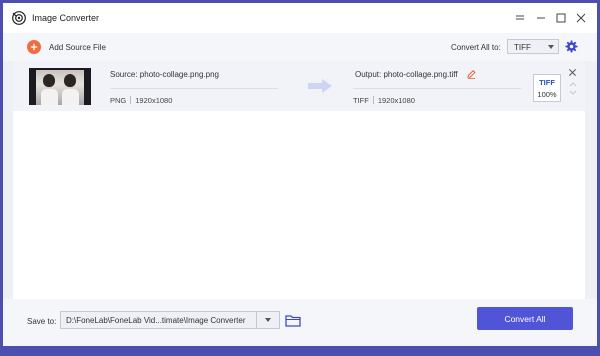 The image size is (600, 356). What do you see at coordinates (77, 47) in the screenshot?
I see `add-source-file-label: Add Source File` at bounding box center [77, 47].